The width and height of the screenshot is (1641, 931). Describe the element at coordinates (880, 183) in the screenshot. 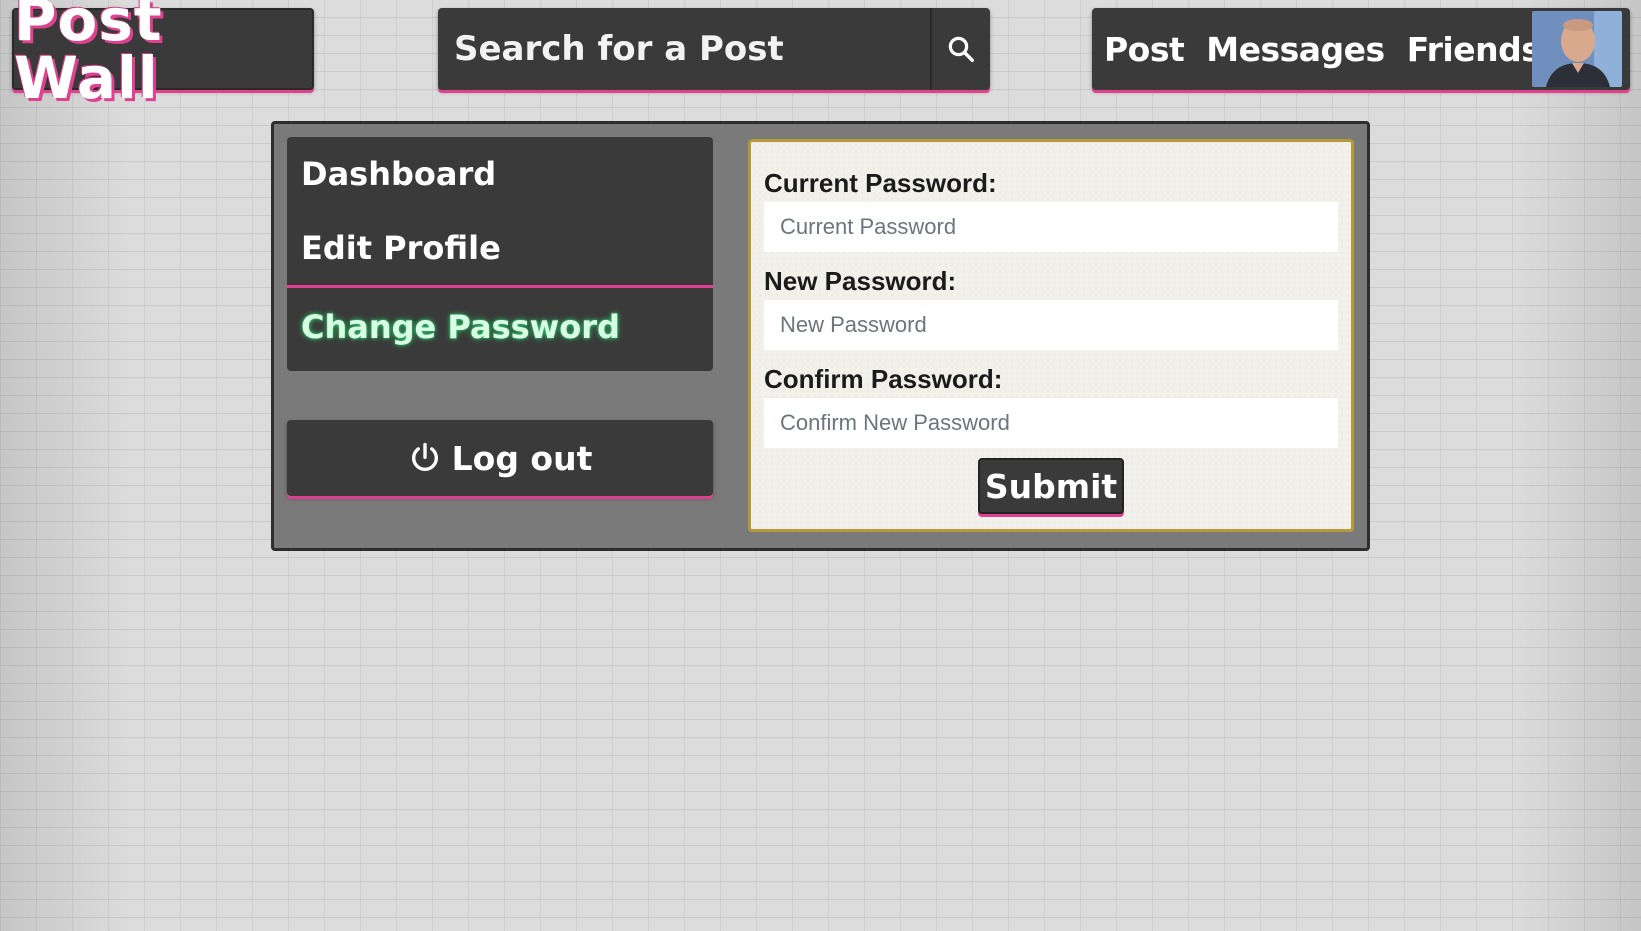

I see `current-password-label: Current Password:` at that location.